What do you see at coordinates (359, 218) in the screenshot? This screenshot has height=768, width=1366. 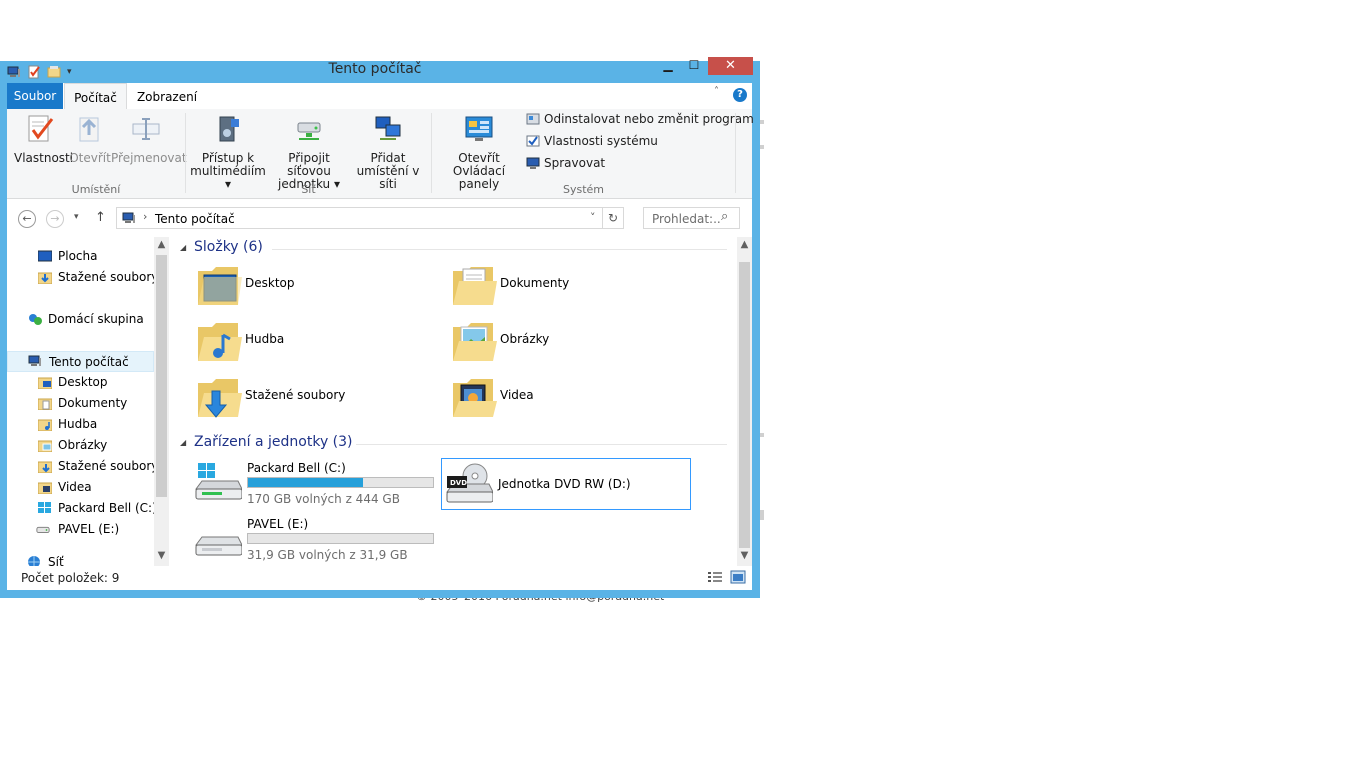 I see `address-bar: › Tento počítač ˅` at bounding box center [359, 218].